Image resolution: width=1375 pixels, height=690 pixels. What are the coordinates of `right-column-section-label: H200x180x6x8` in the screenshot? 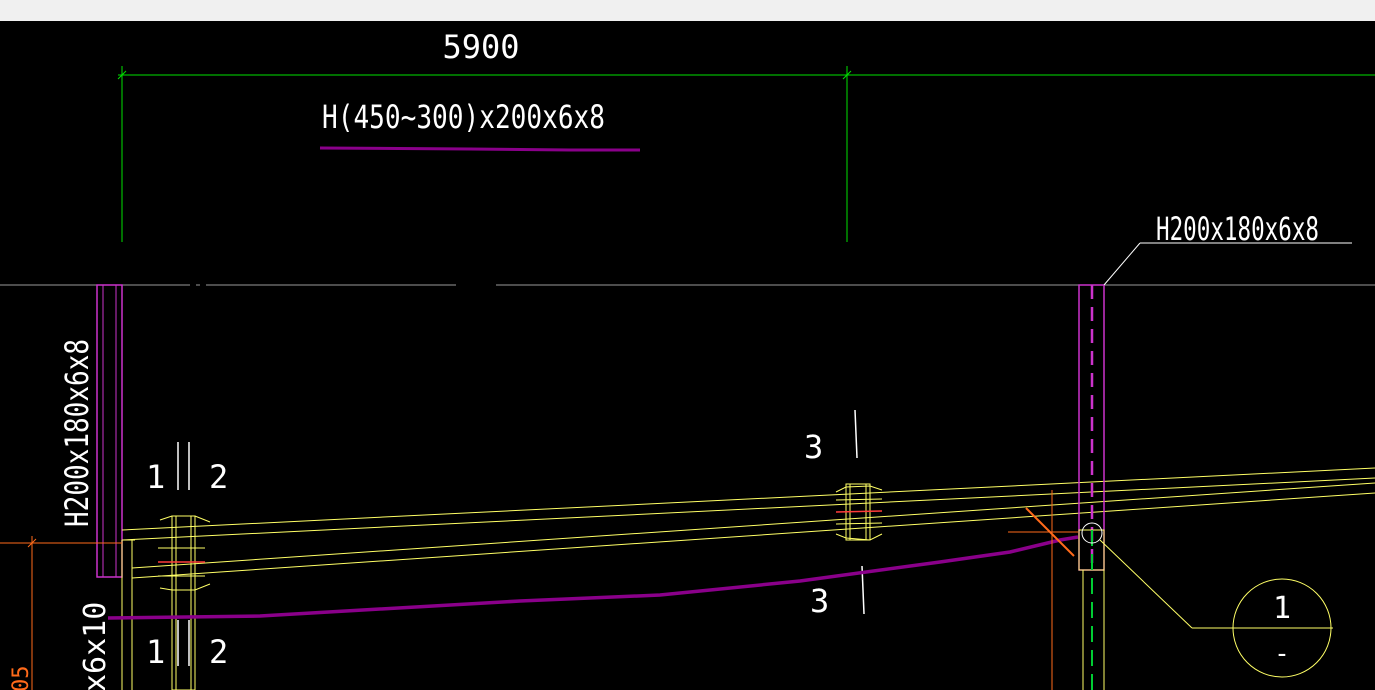 It's located at (1237, 229).